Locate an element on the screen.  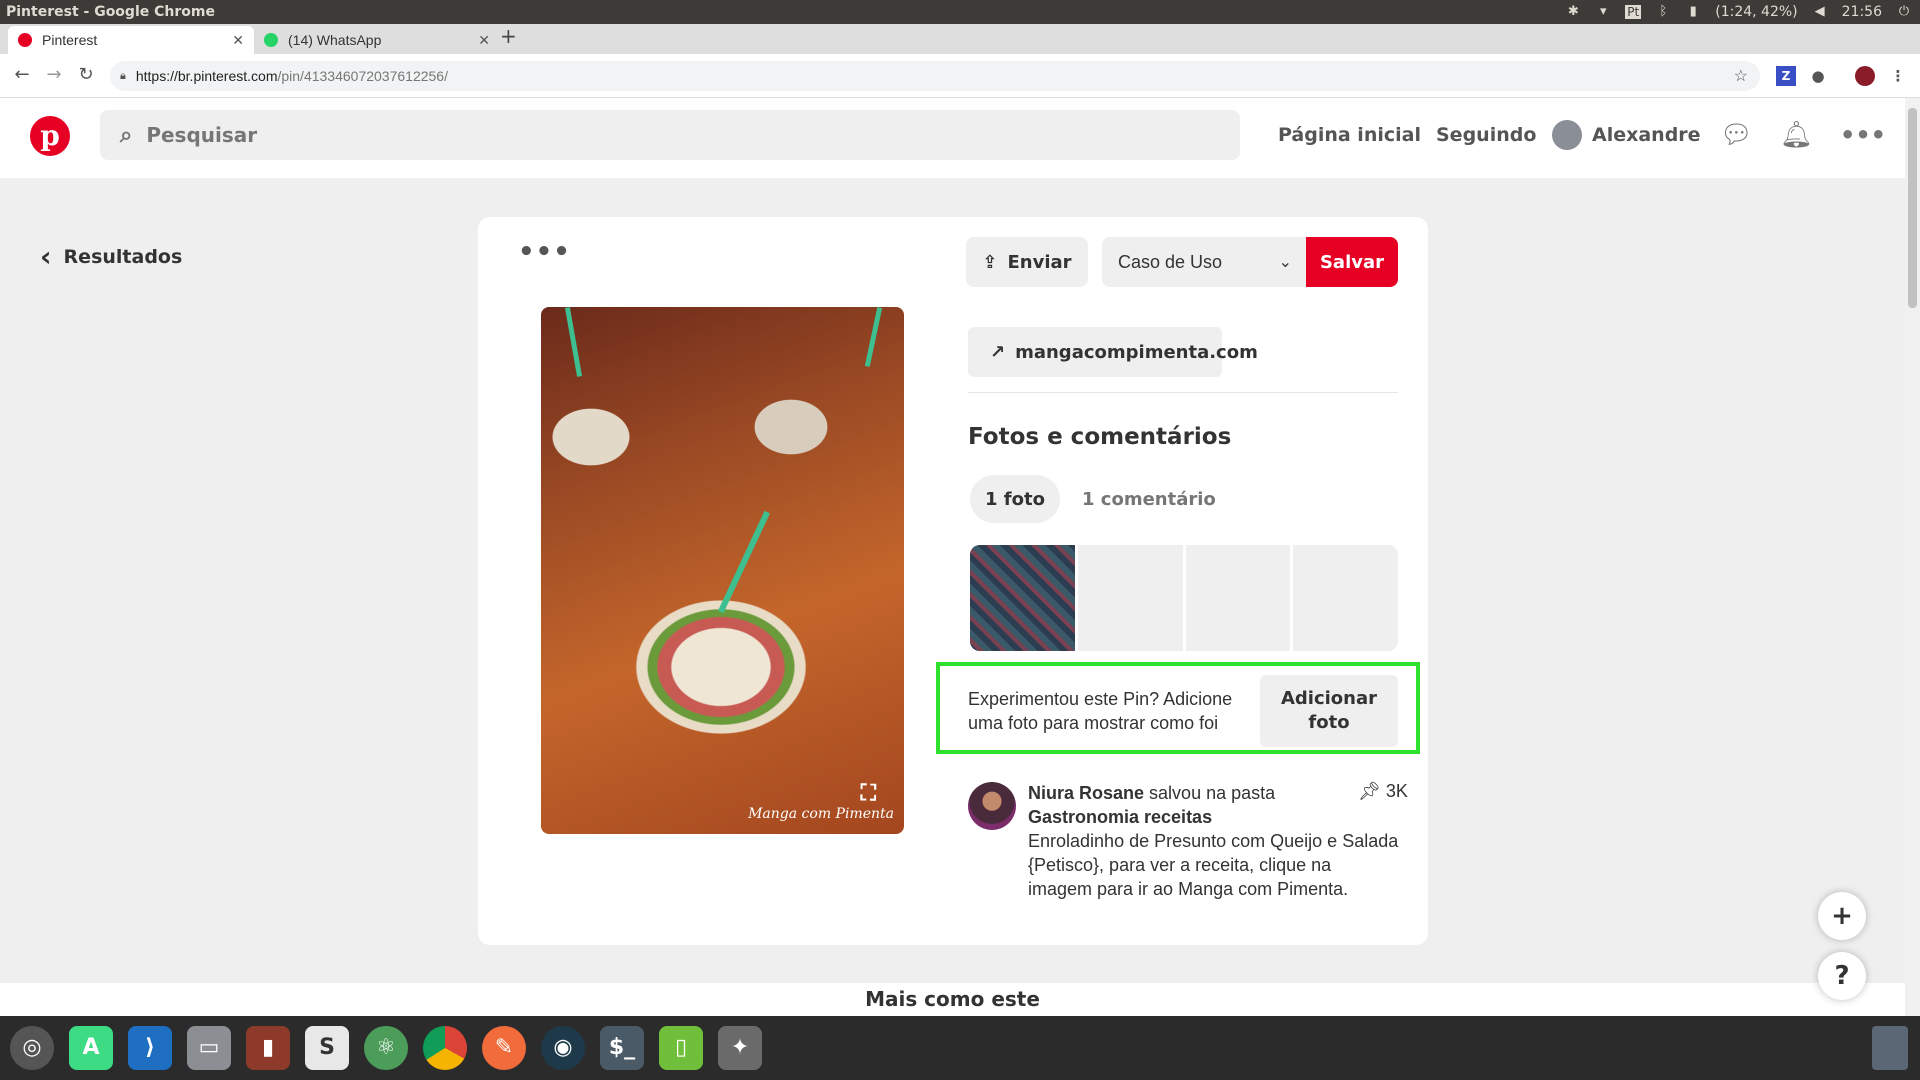
back-to-results: ‹ Resultados is located at coordinates (111, 256).